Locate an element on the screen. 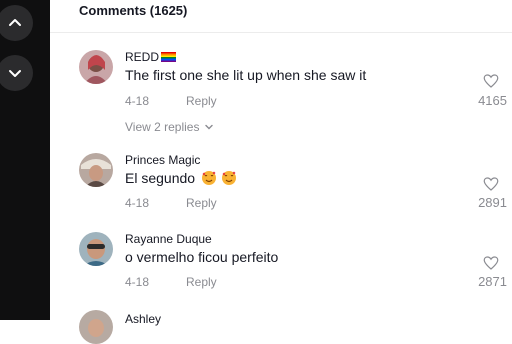 This screenshot has width=512, height=344. comment-item: Ashley is located at coordinates (295, 327).